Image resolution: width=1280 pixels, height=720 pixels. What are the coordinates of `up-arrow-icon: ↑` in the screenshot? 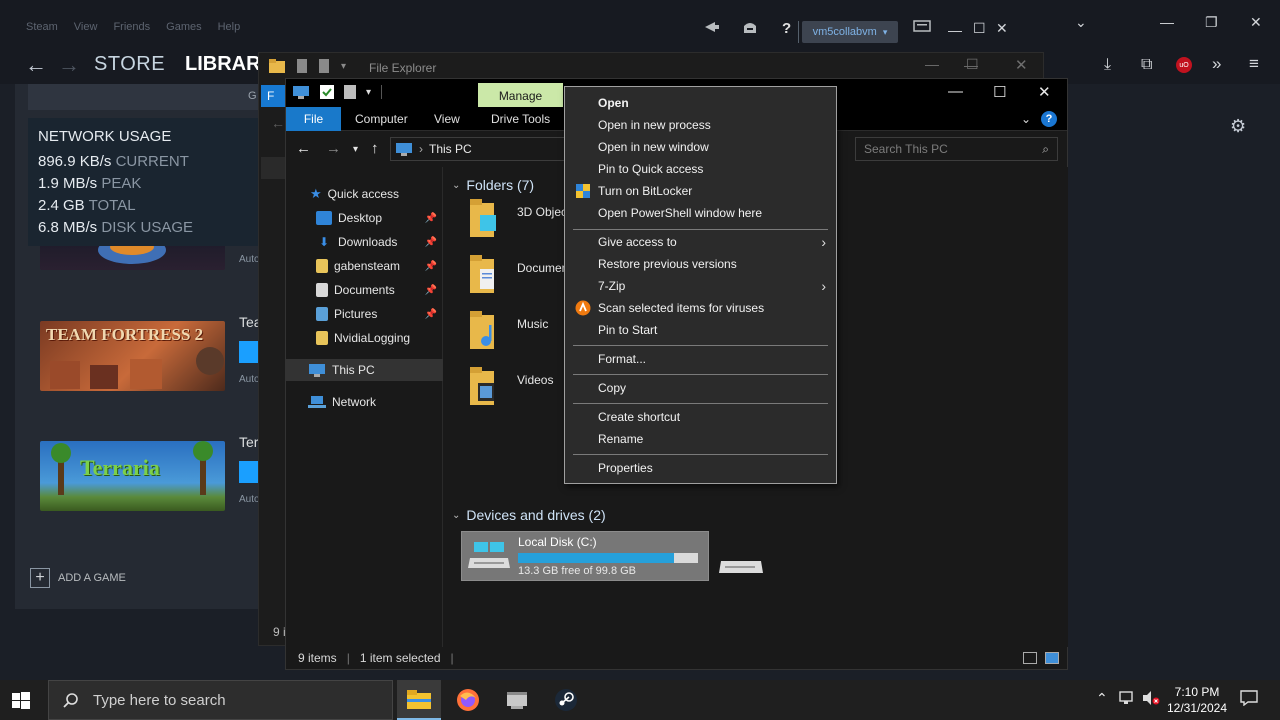 It's located at (375, 148).